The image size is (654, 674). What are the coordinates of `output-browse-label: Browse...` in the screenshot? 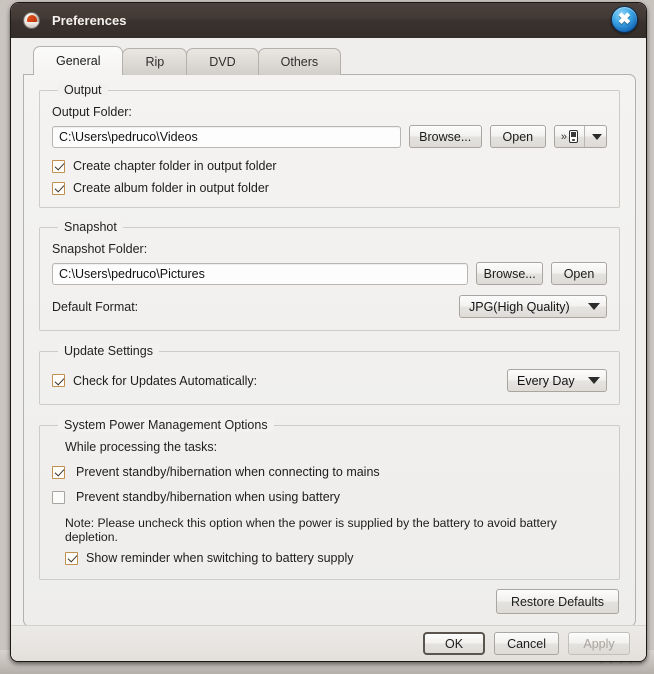 It's located at (445, 136).